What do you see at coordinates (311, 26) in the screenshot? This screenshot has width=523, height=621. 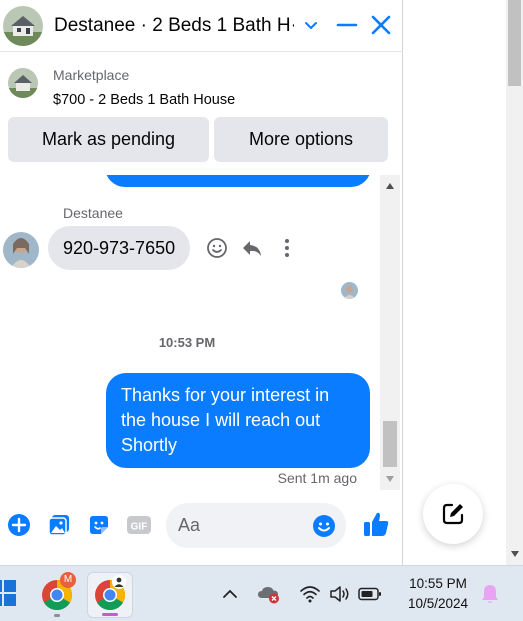 I see `chevron-down-icon` at bounding box center [311, 26].